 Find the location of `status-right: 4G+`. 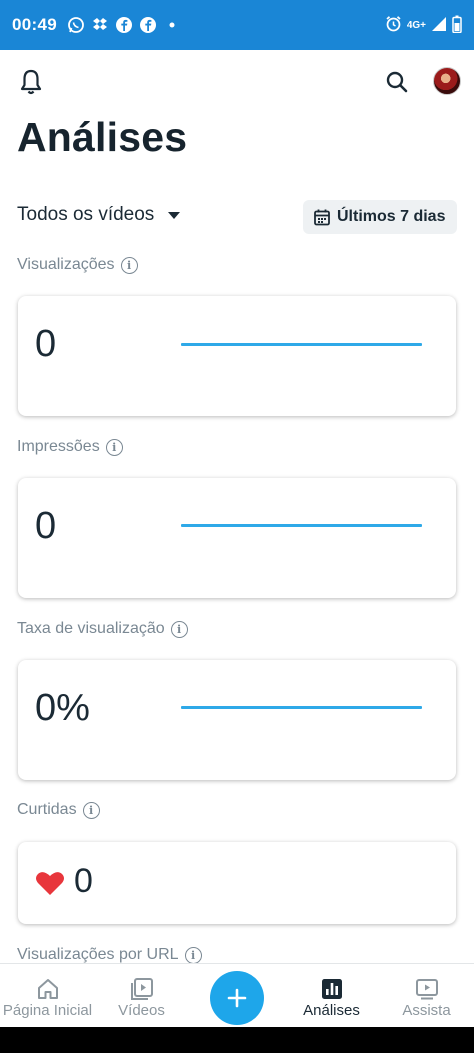

status-right: 4G+ is located at coordinates (423, 25).